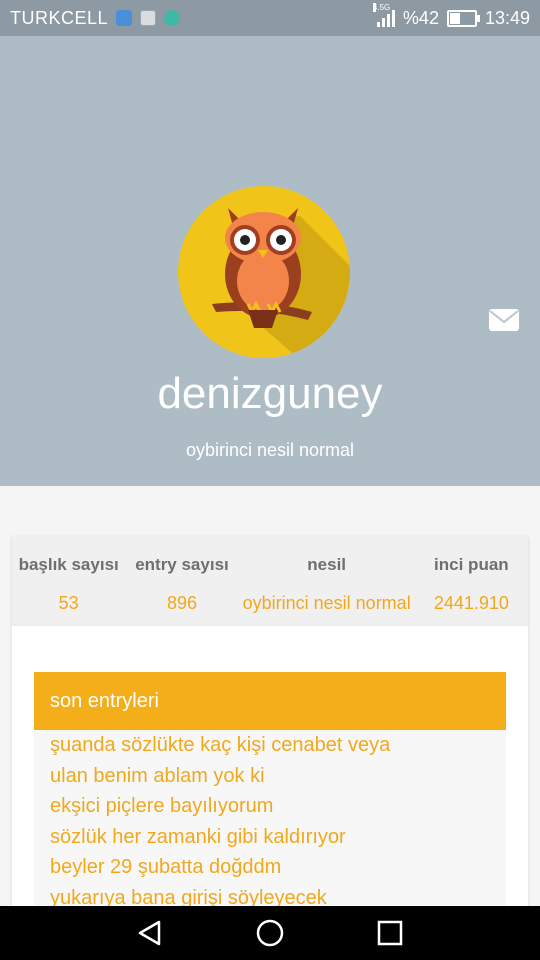 Image resolution: width=540 pixels, height=960 pixels. I want to click on battery-icon, so click(463, 18).